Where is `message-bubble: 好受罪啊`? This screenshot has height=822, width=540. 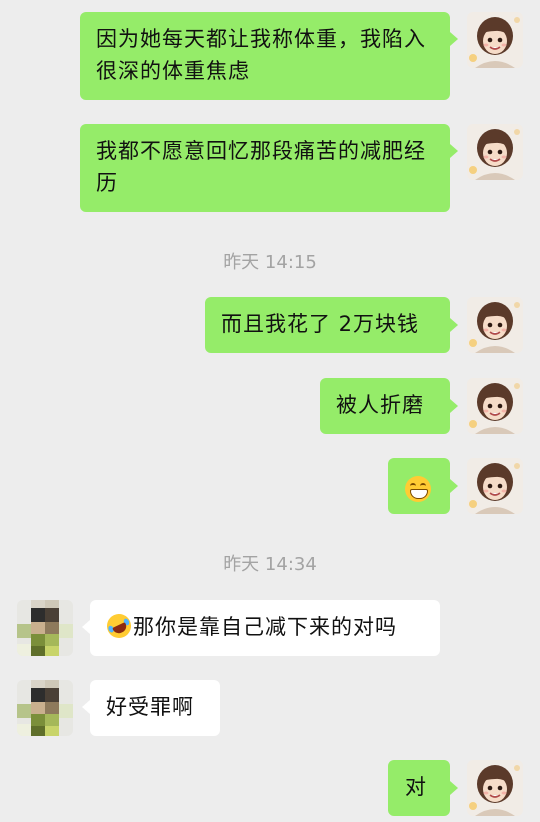
message-bubble: 好受罪啊 is located at coordinates (155, 708).